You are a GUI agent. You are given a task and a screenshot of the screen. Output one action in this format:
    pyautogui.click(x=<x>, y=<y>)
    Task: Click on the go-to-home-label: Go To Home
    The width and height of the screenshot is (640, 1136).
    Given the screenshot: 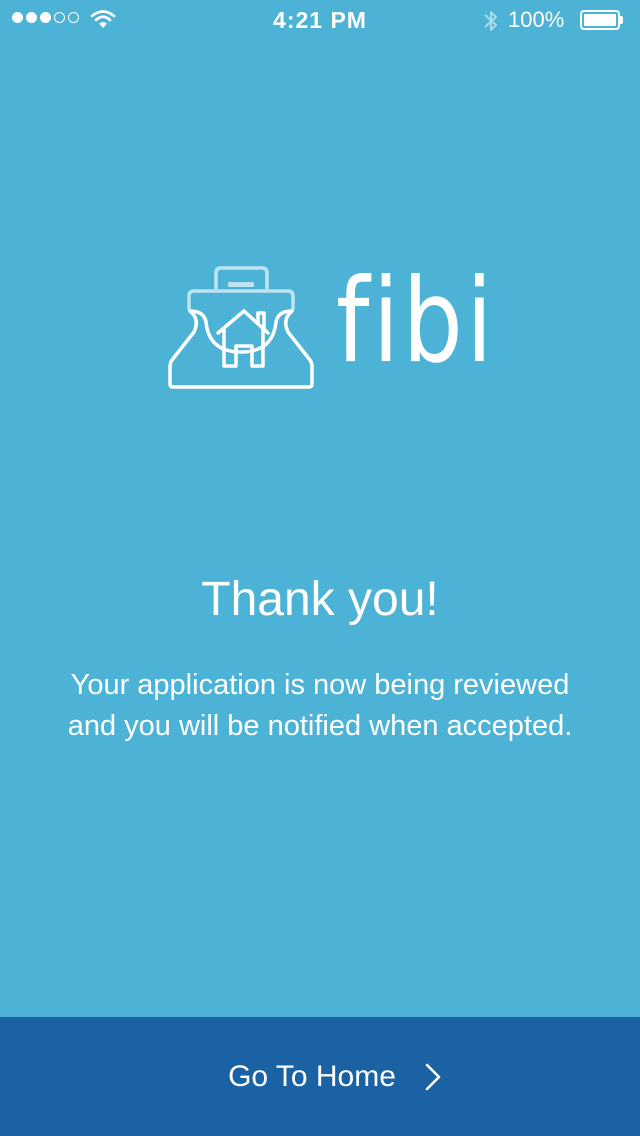 What is the action you would take?
    pyautogui.click(x=312, y=1076)
    